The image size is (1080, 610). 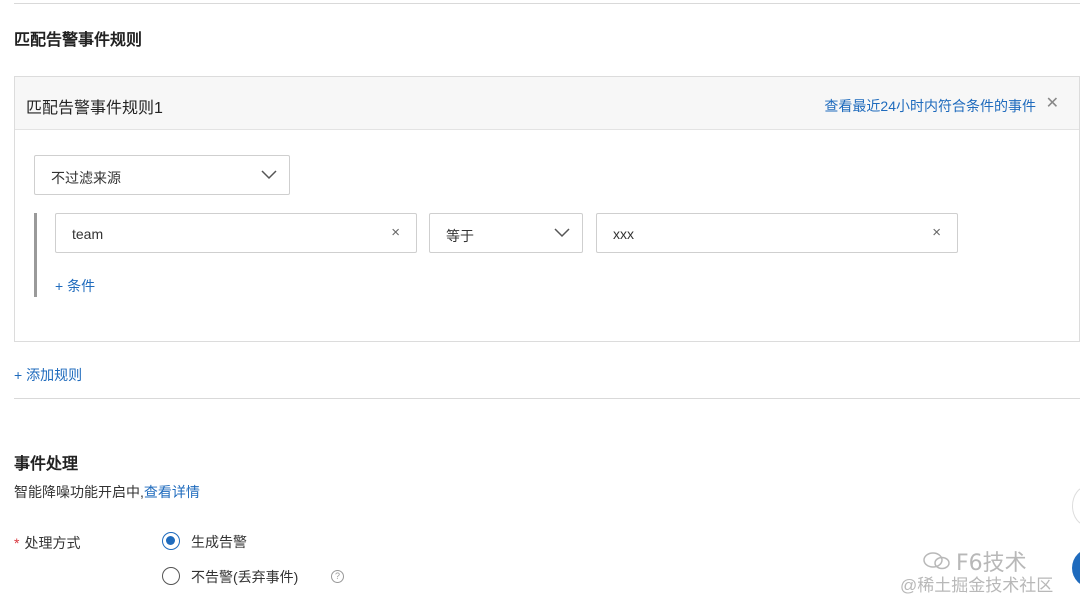 What do you see at coordinates (162, 175) in the screenshot?
I see `source-filter-select: 不过滤来源` at bounding box center [162, 175].